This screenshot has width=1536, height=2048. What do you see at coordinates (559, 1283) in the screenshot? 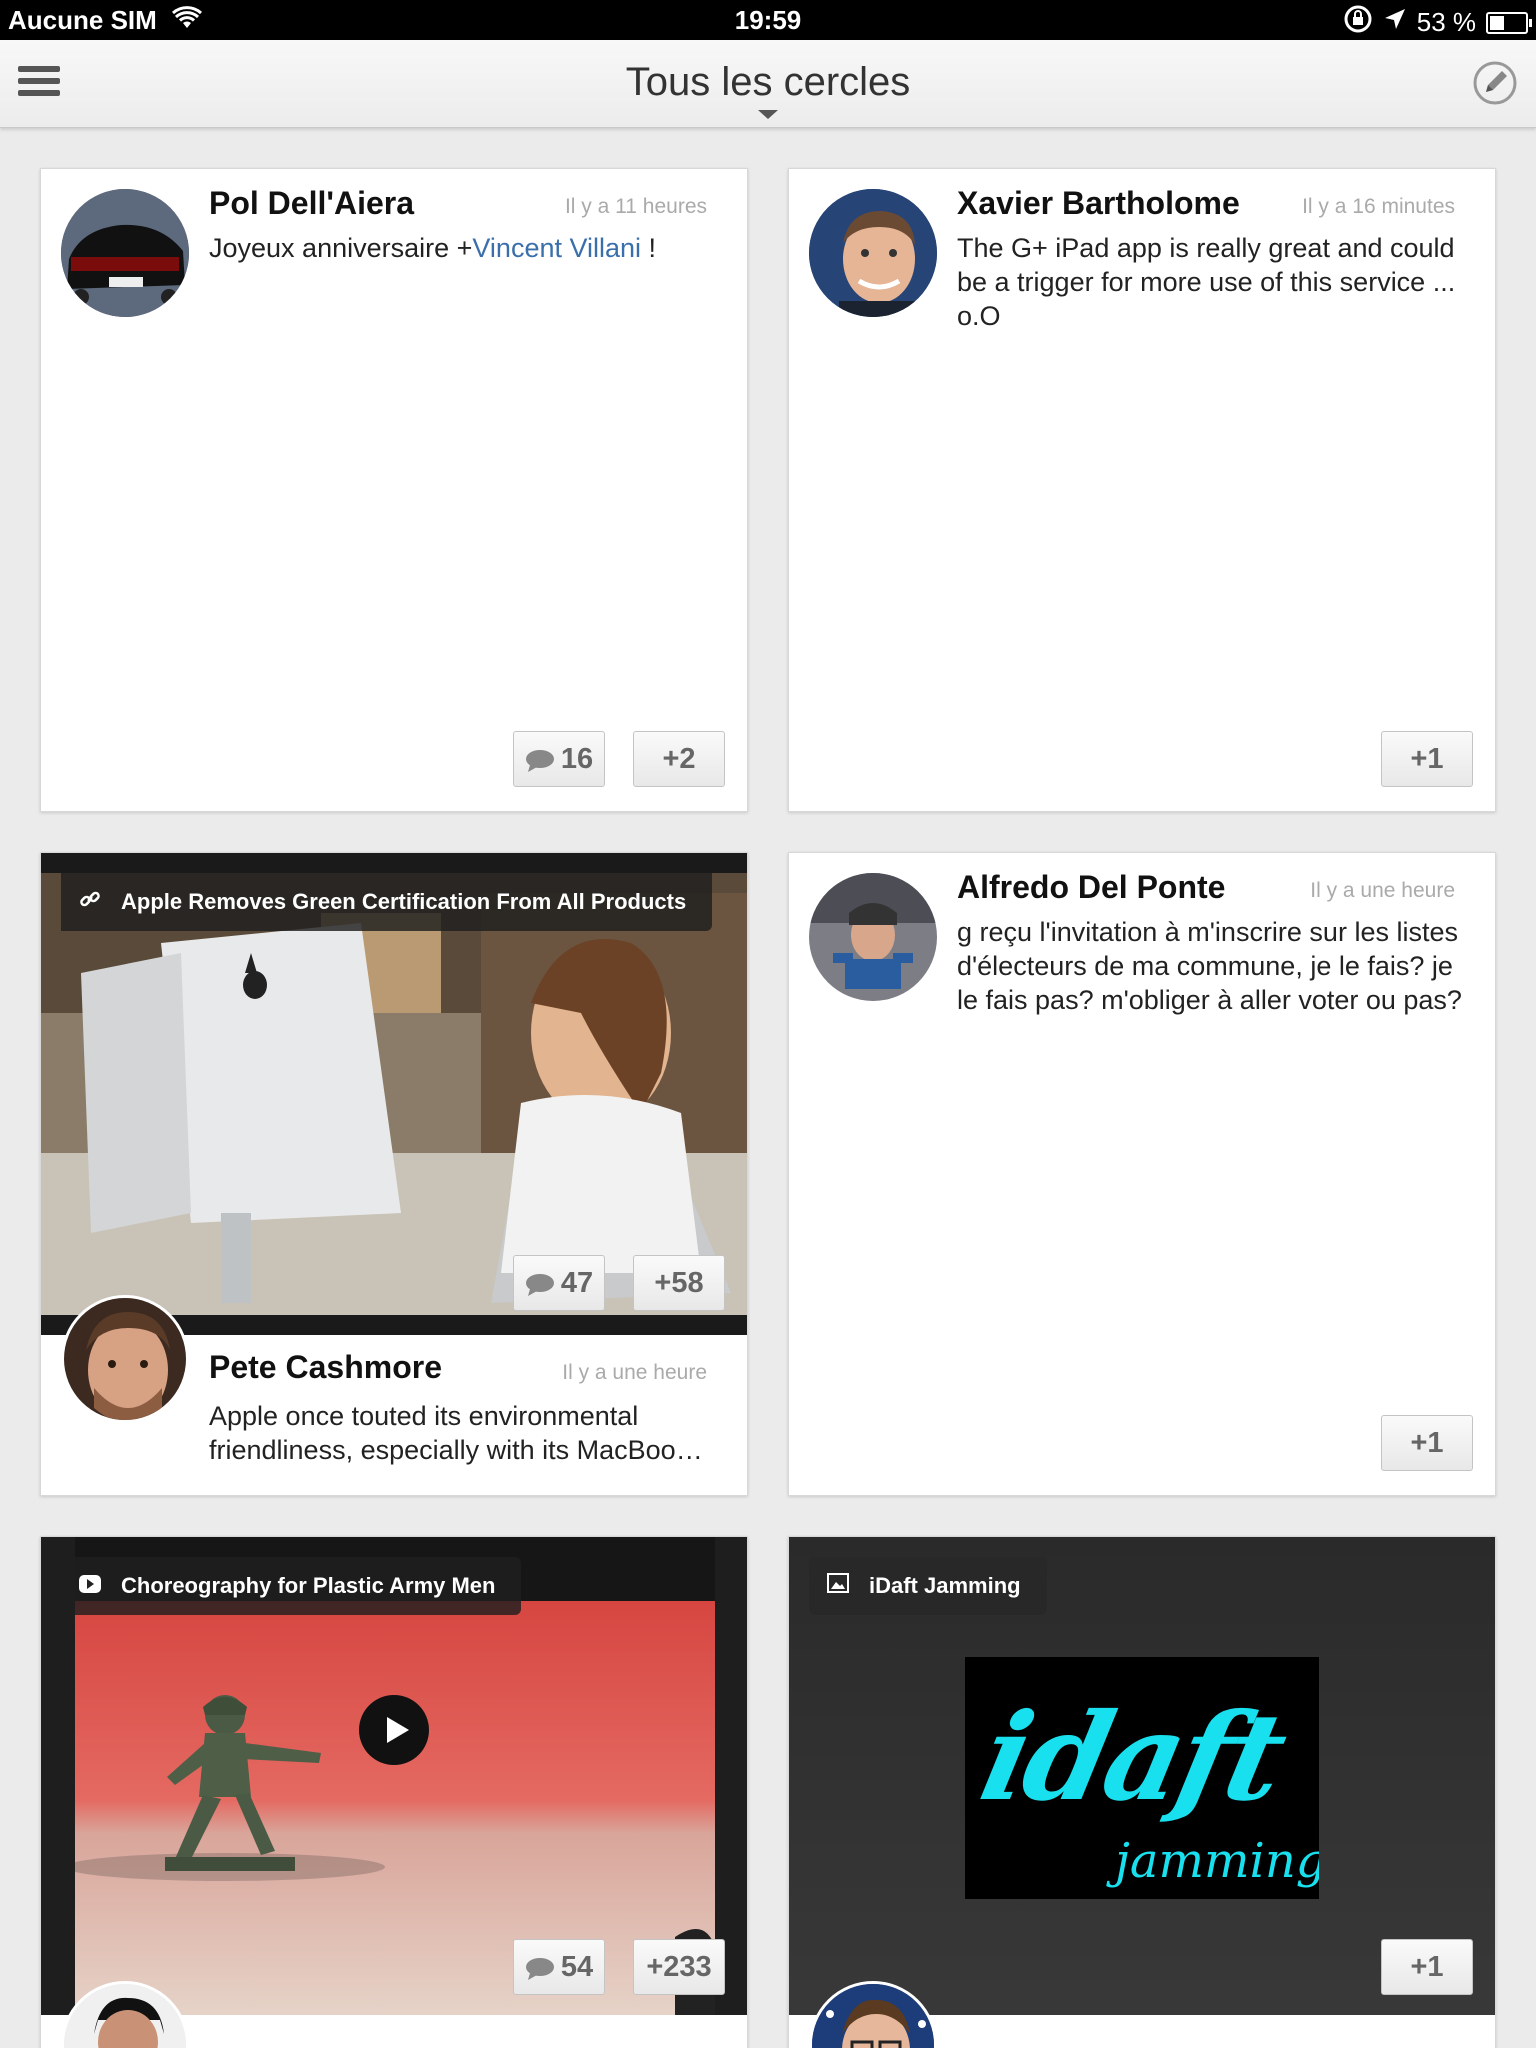
I see `comments-button: 47` at bounding box center [559, 1283].